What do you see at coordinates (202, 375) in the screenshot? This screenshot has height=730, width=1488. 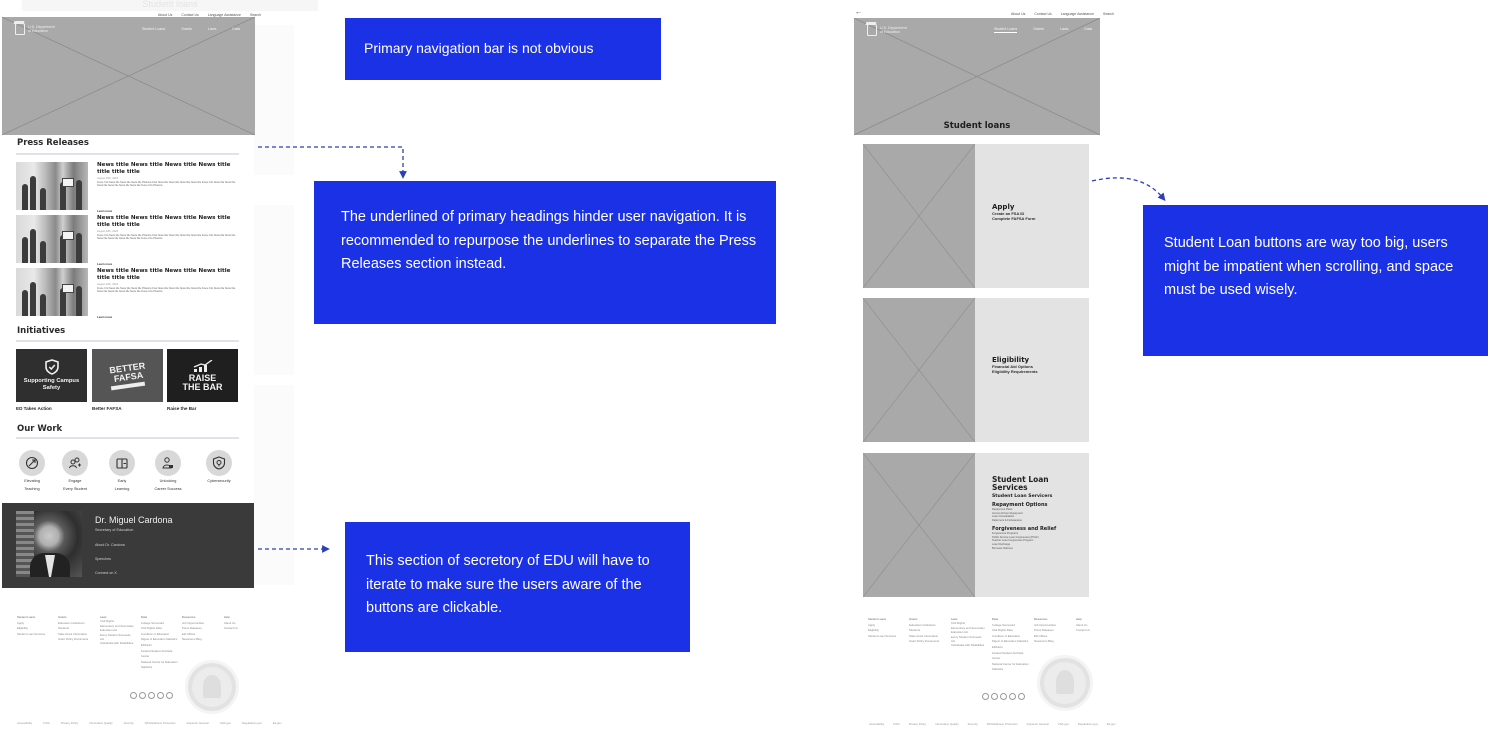 I see `initiative-card-raise-the-bar: RAISE THE BAR` at bounding box center [202, 375].